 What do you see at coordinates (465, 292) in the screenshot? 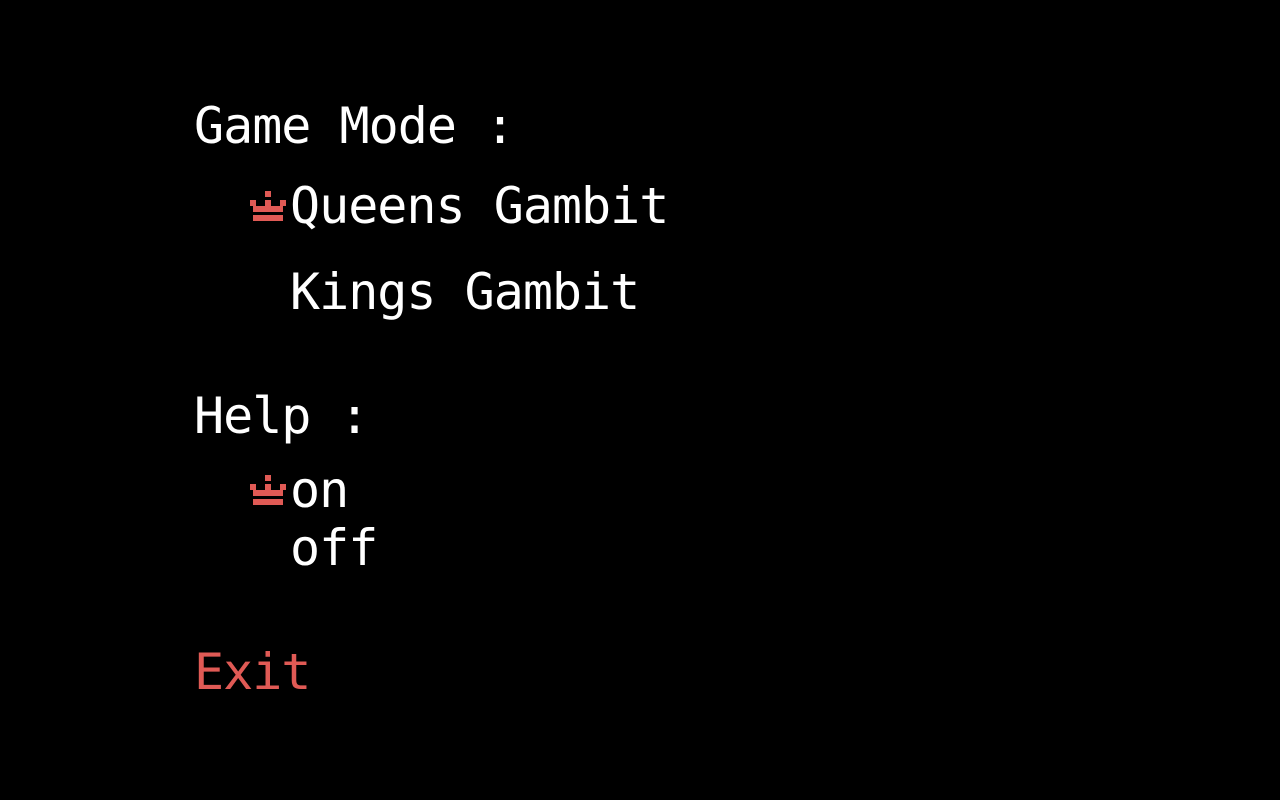
I see `option-label: Kings Gambit` at bounding box center [465, 292].